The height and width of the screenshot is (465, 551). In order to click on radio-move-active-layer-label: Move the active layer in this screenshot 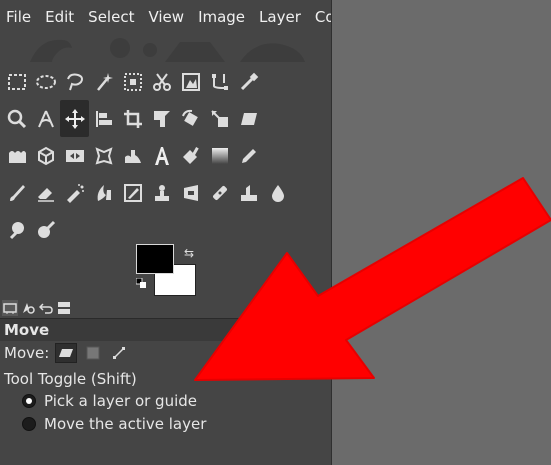, I will do `click(125, 424)`.